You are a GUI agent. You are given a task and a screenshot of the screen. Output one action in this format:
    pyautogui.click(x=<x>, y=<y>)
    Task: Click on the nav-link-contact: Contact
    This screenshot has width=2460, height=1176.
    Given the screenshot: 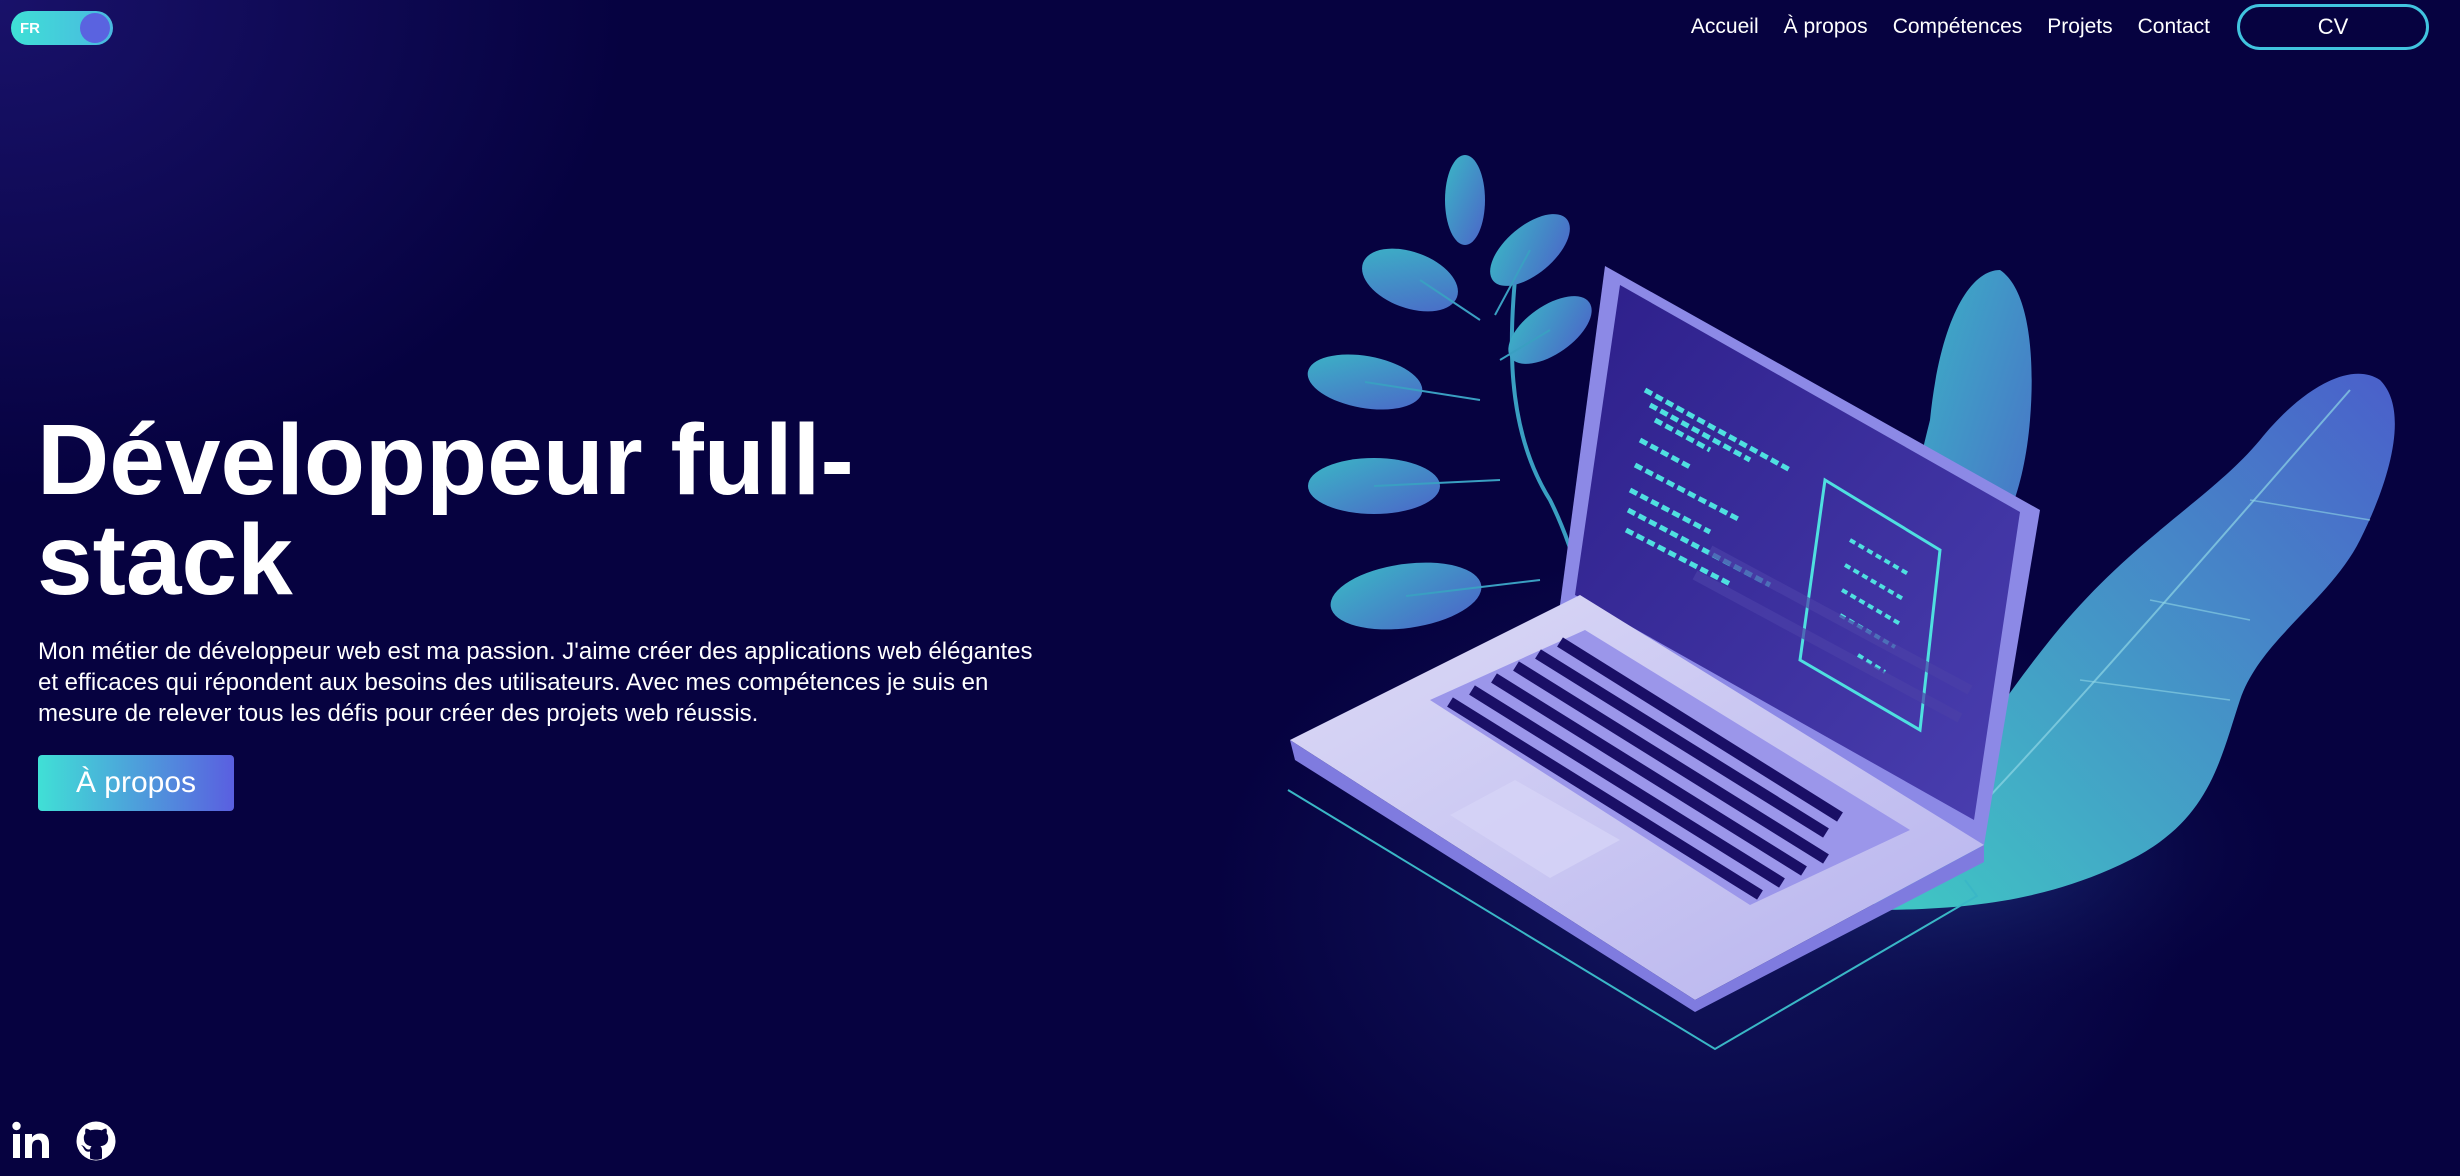 What is the action you would take?
    pyautogui.click(x=2174, y=27)
    